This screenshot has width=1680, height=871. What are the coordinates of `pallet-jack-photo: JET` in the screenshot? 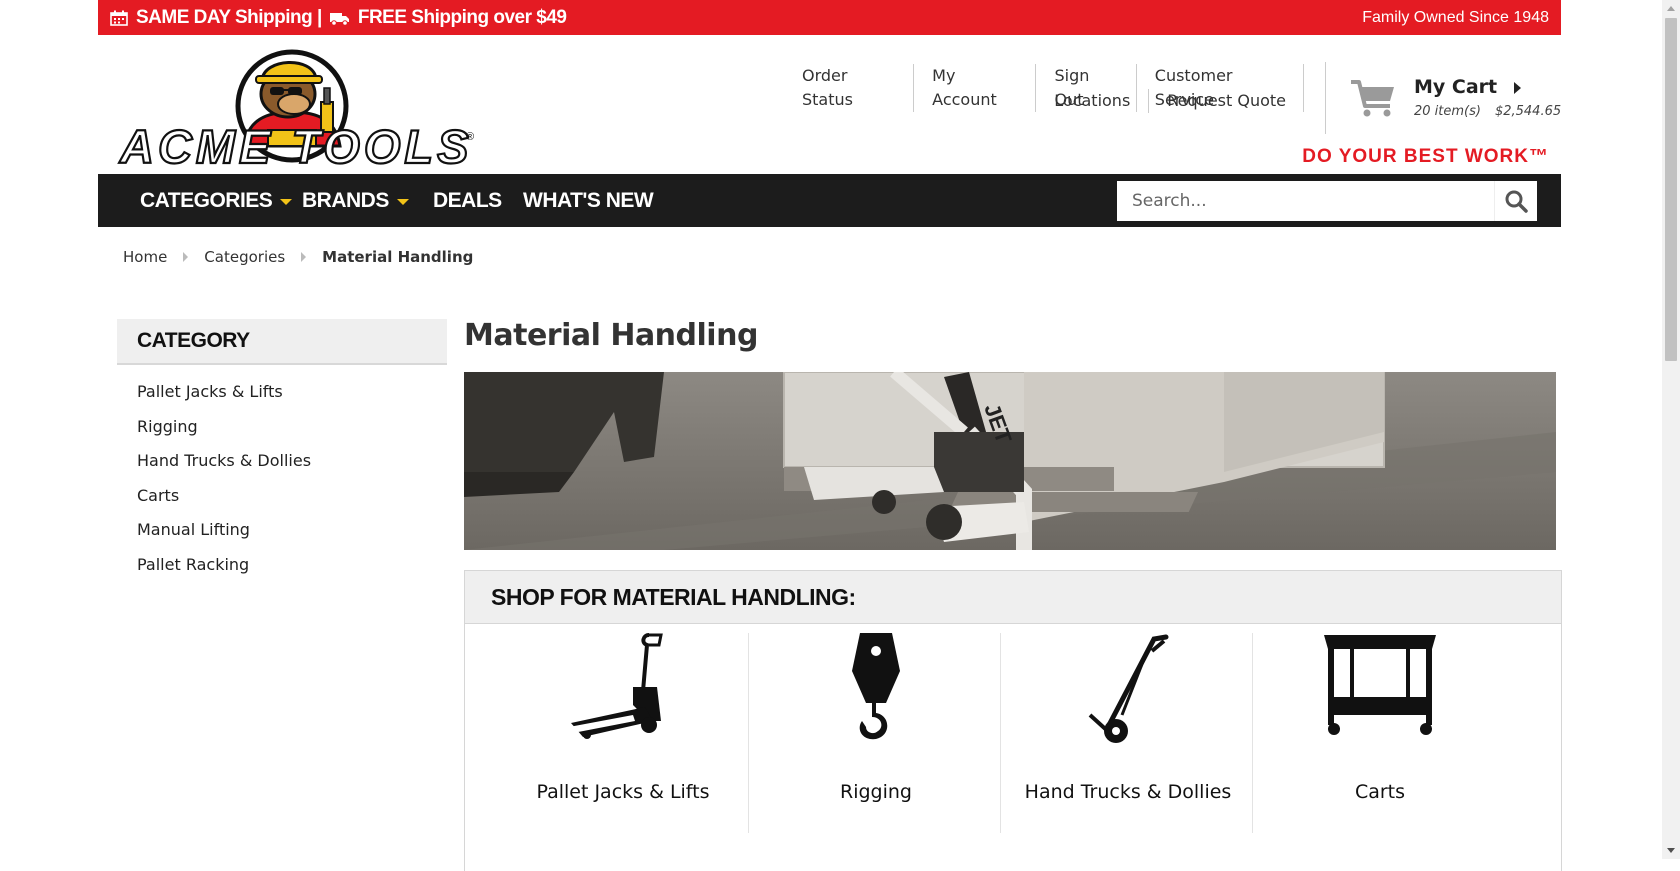 It's located at (1010, 461).